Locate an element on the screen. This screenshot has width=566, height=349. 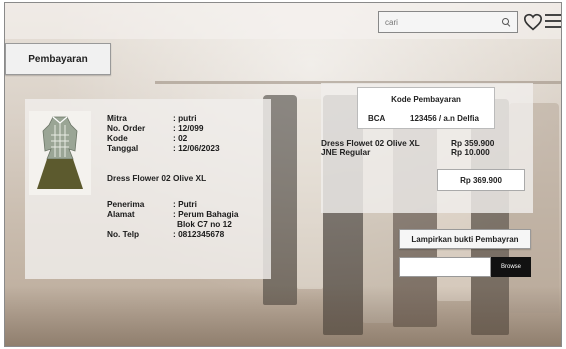
field-label: Tanggal is located at coordinates (123, 148).